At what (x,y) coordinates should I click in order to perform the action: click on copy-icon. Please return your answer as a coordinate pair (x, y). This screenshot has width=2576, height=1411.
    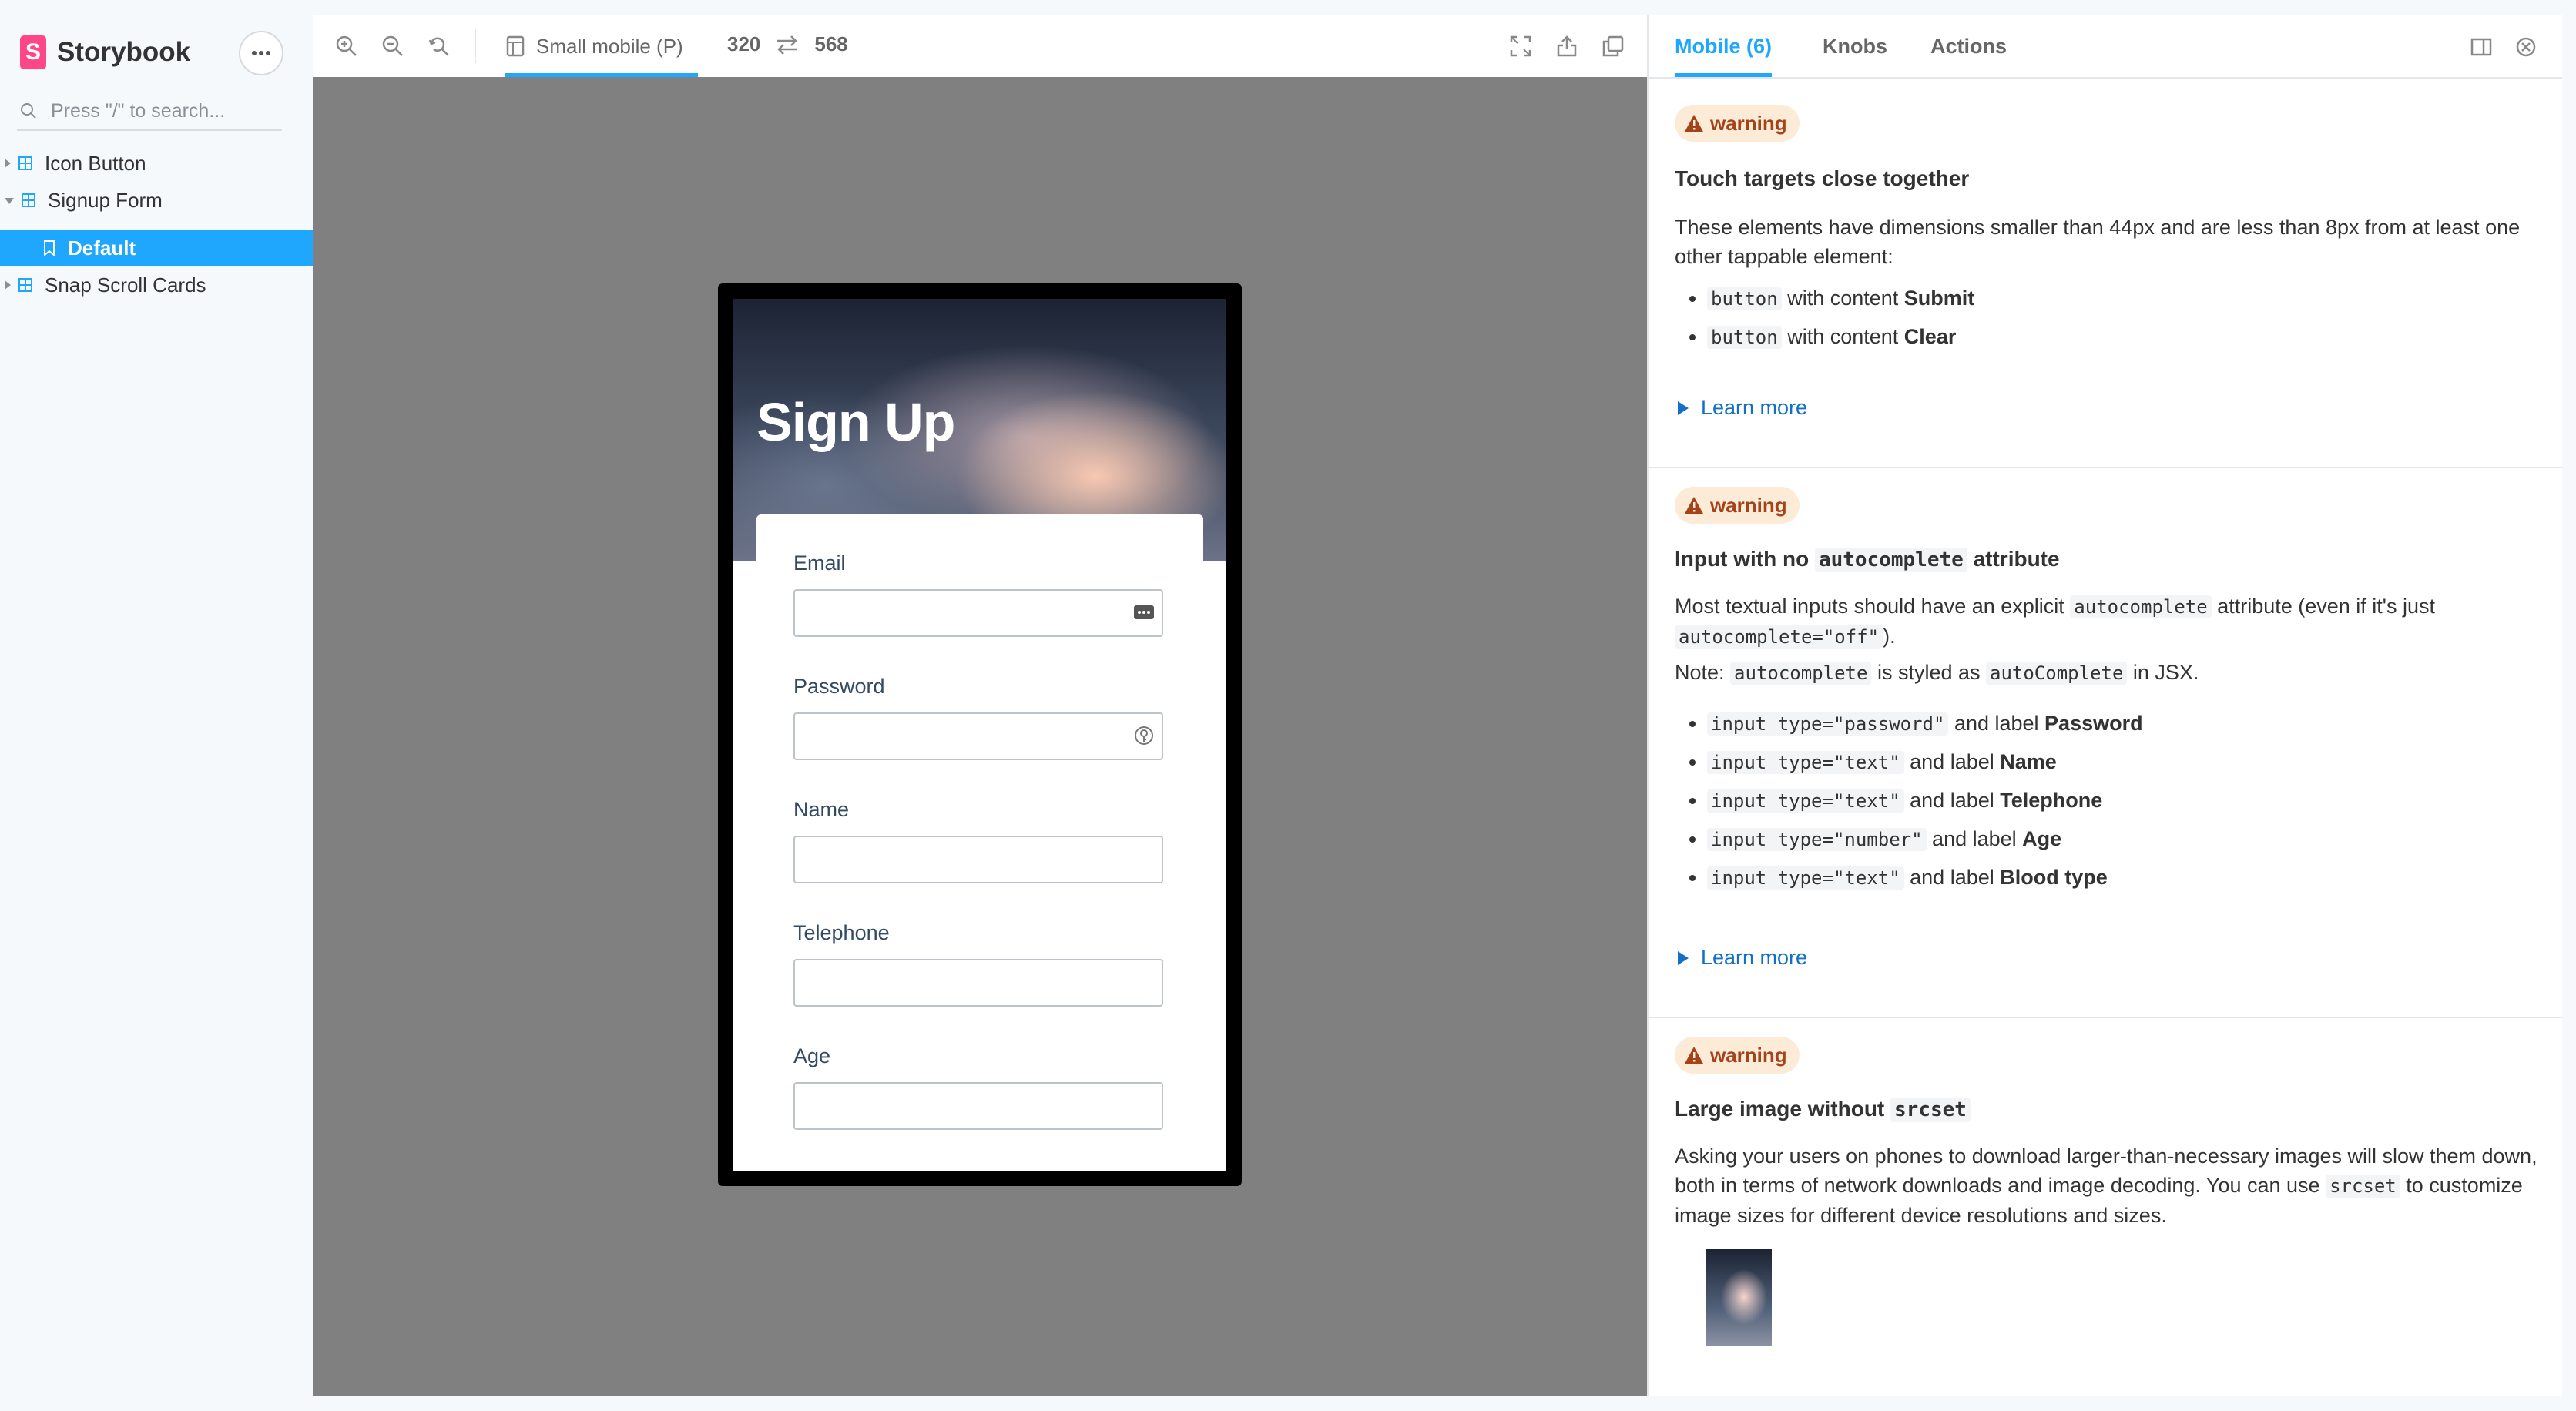
    Looking at the image, I should click on (1613, 46).